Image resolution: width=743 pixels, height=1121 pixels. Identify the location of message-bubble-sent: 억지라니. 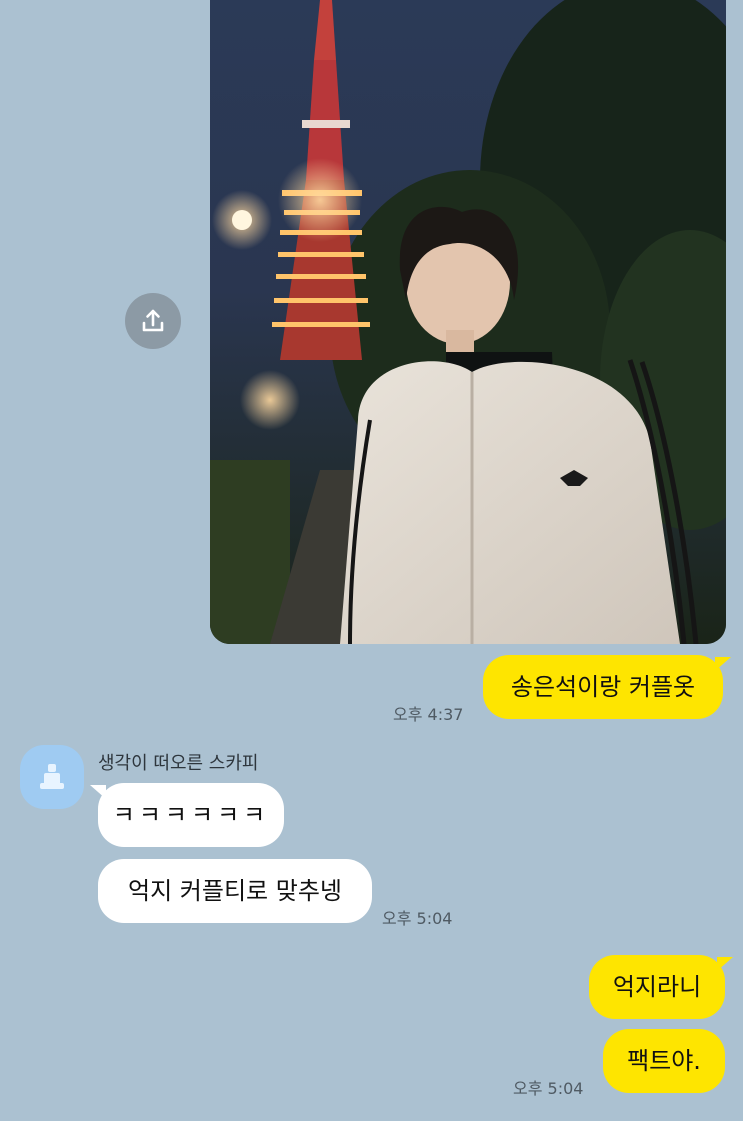
(661, 987).